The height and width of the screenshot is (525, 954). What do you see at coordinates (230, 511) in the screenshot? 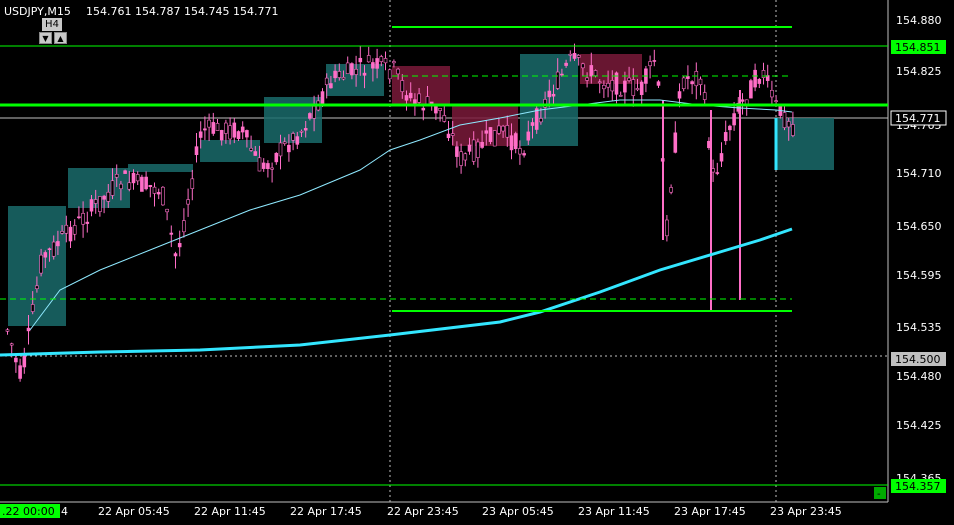
I see `time-tick: 22 Apr 11:45` at bounding box center [230, 511].